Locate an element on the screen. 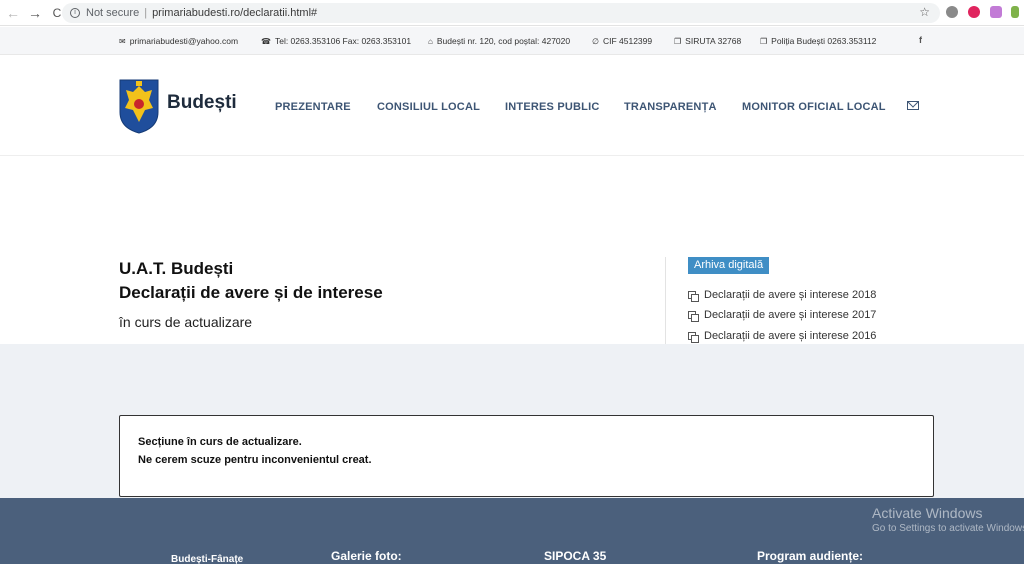 The height and width of the screenshot is (565, 1024). footer-col-galerie-foto: Galerie foto: is located at coordinates (366, 556).